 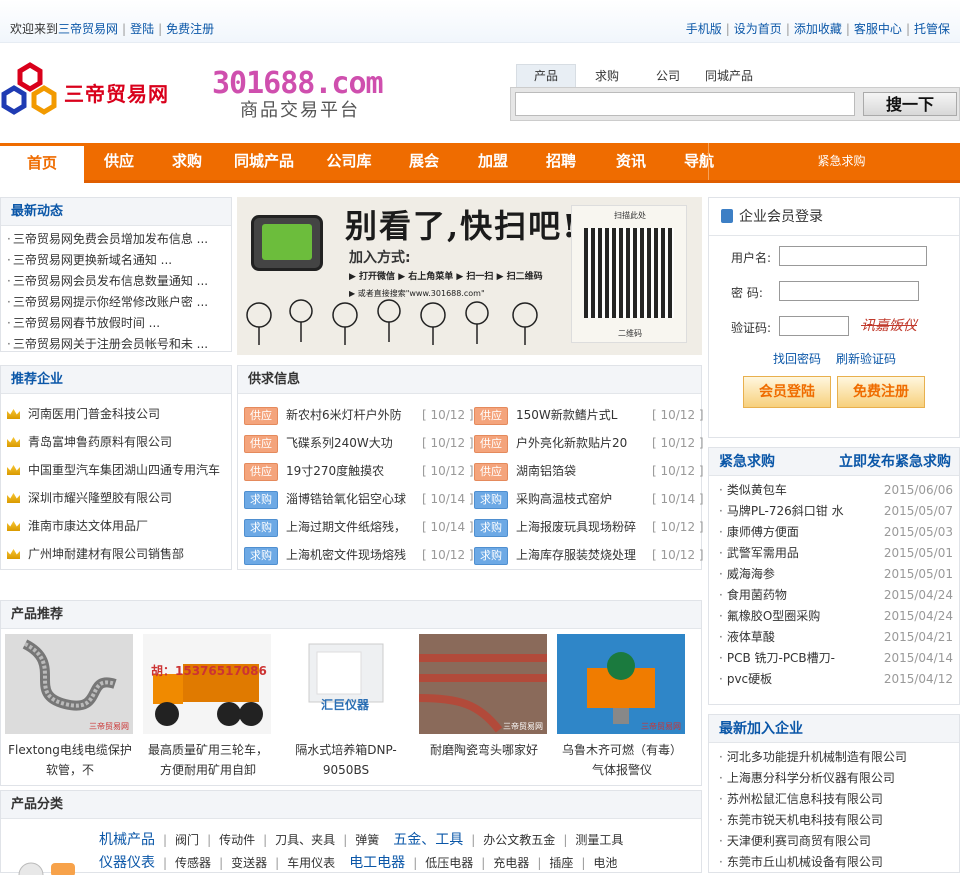 What do you see at coordinates (839, 862) in the screenshot?
I see `new-company-item: 东莞市丘山机械设备有限公司` at bounding box center [839, 862].